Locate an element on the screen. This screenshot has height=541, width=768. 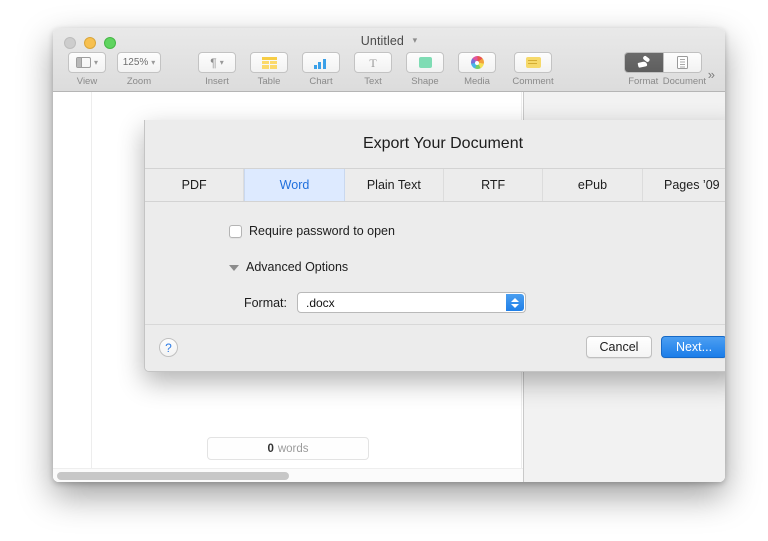
document-inspector-tab is located at coordinates (681, 62).